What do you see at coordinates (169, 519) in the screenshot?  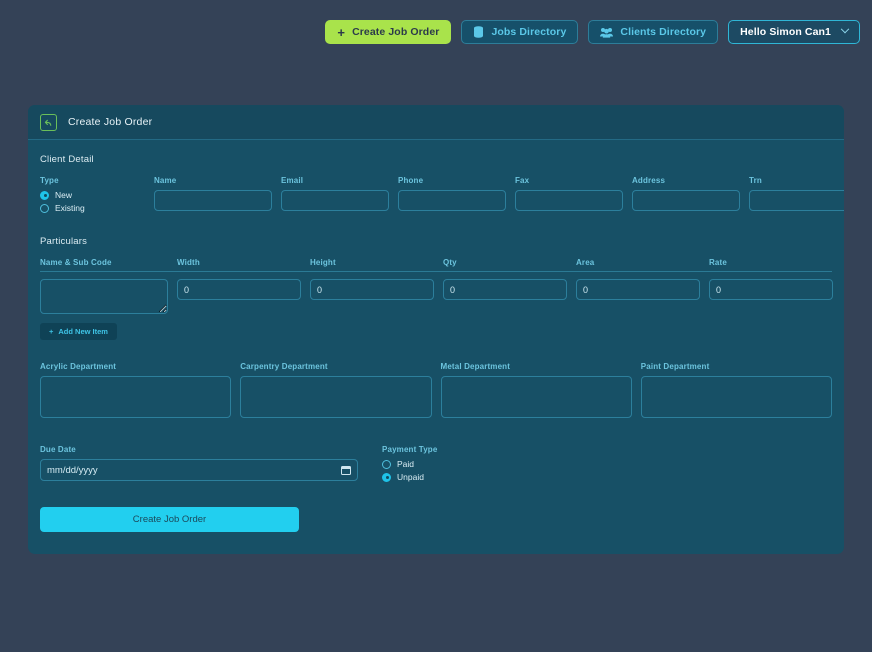 I see `submit-create-job-order-button: Create Job Order` at bounding box center [169, 519].